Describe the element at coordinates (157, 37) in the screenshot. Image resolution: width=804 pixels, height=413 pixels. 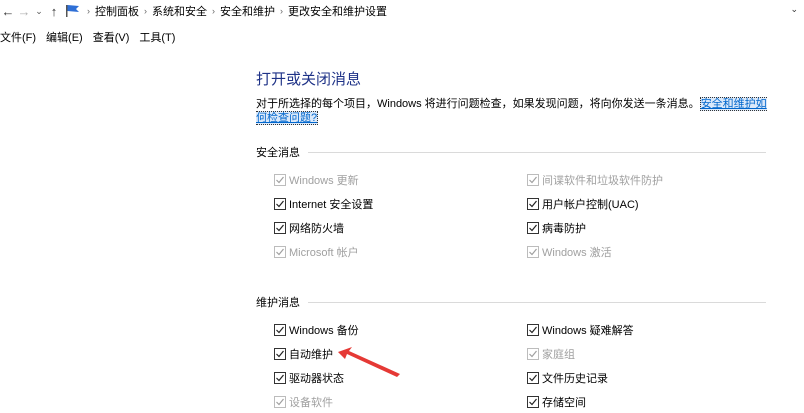
I see `menu-tools: 工具(T)` at that location.